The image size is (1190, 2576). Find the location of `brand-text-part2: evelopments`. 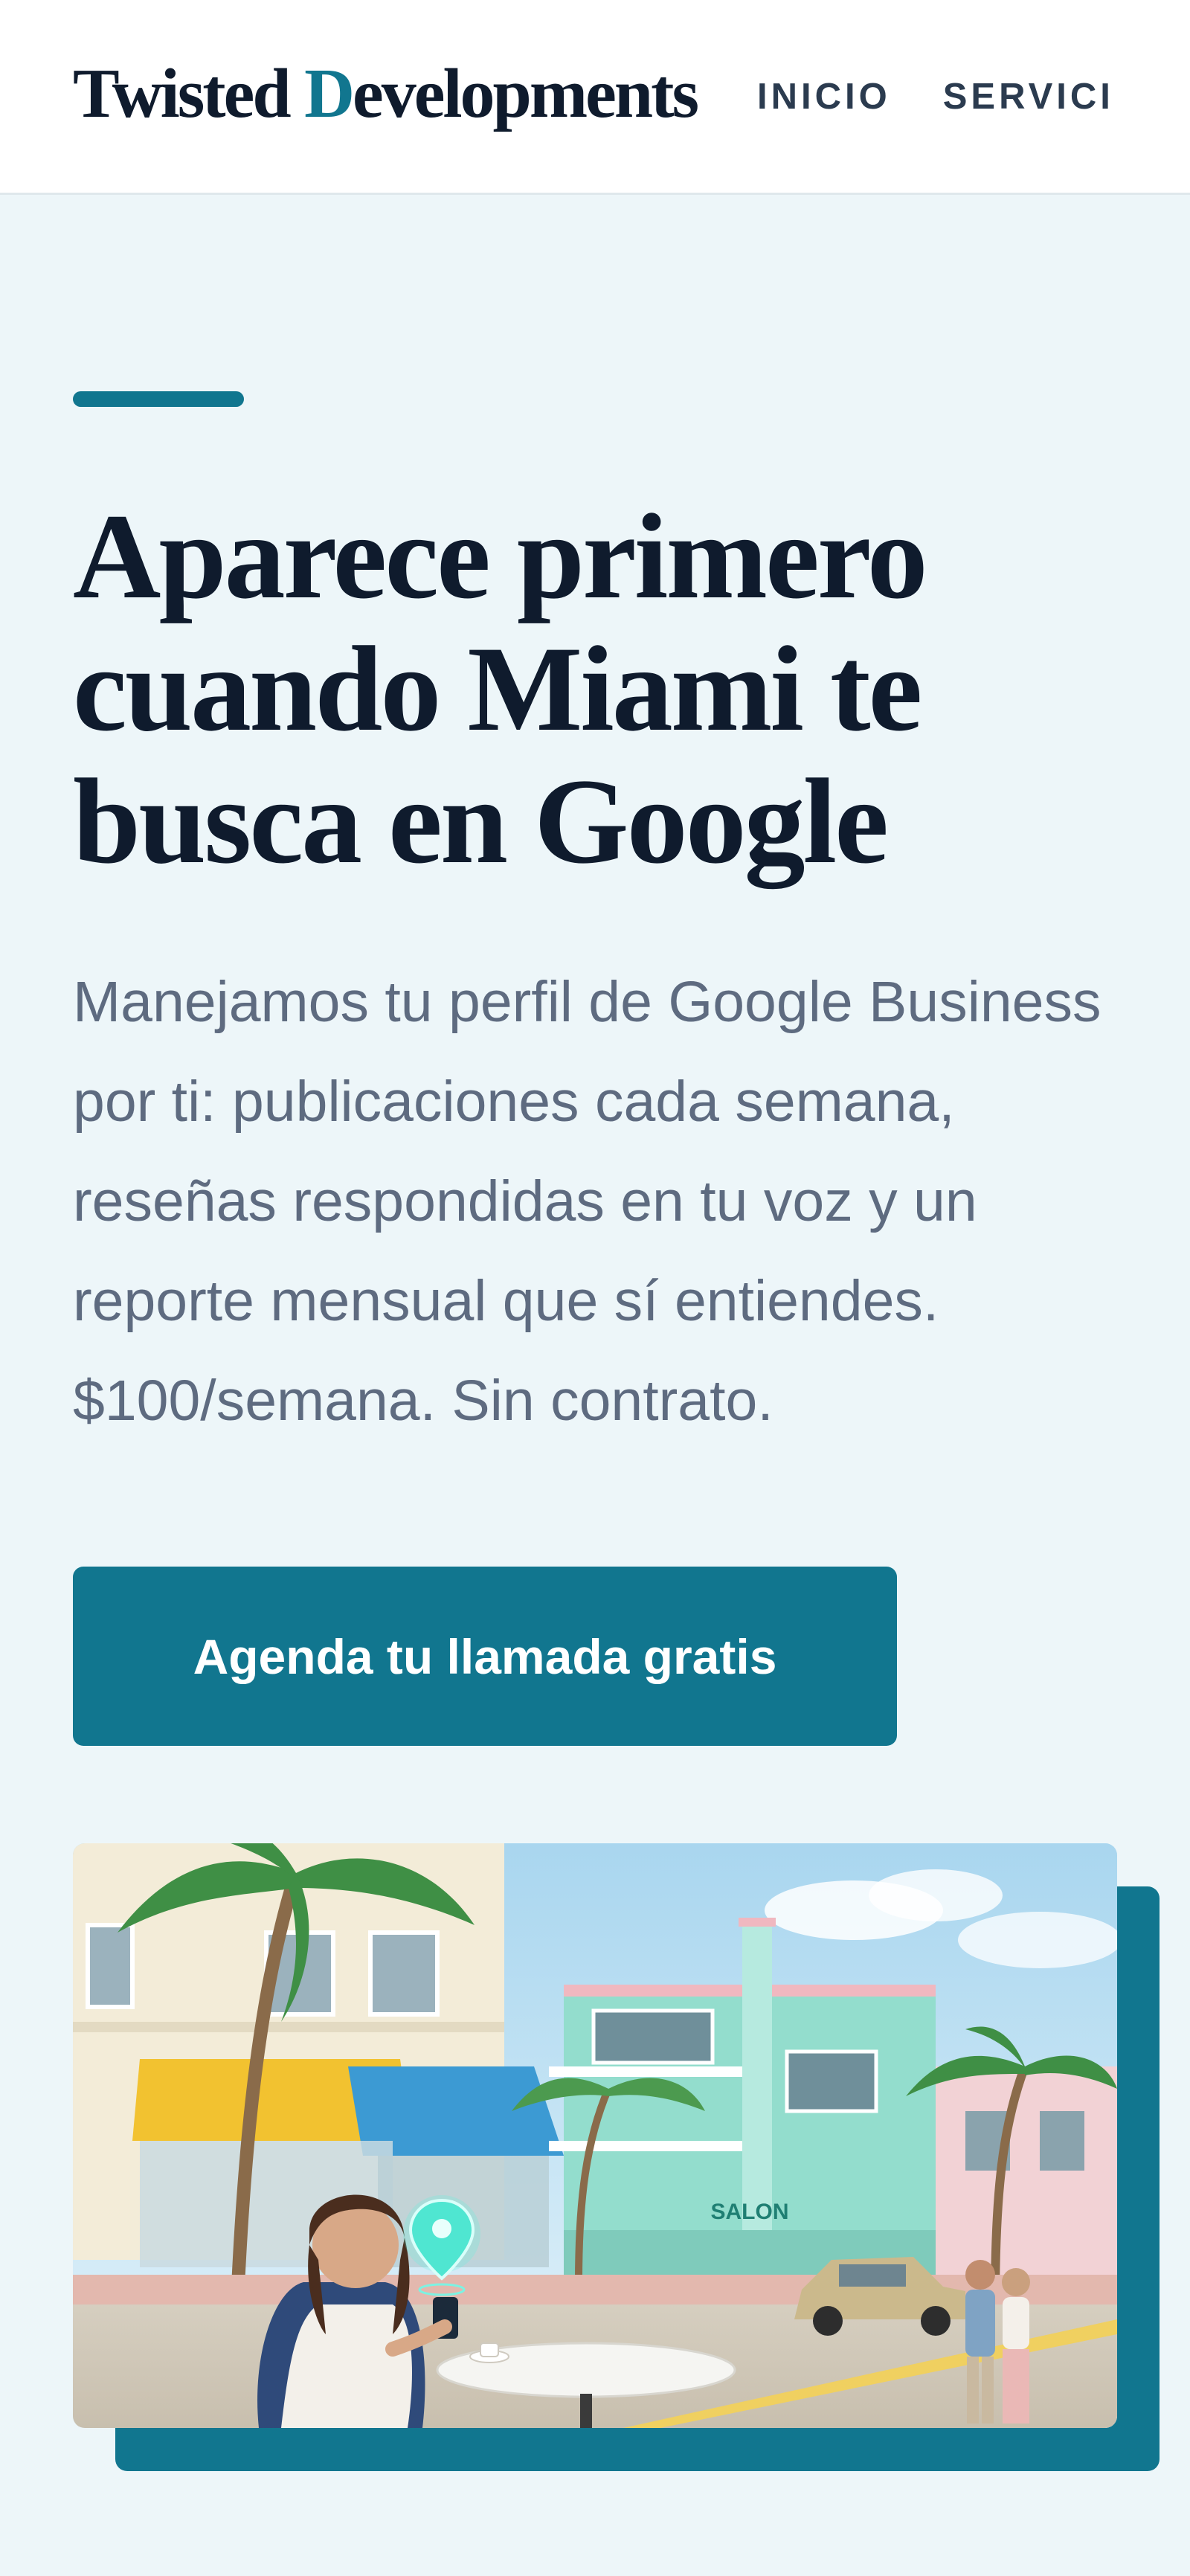

brand-text-part2: evelopments is located at coordinates (526, 93).